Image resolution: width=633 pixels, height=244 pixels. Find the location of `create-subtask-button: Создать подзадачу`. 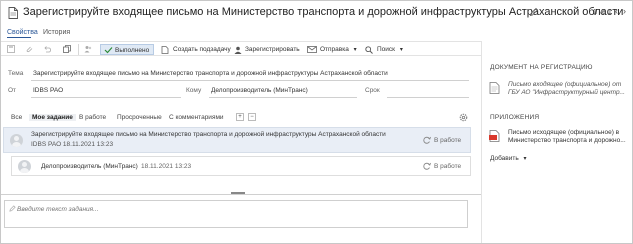

create-subtask-button: Создать подзадачу is located at coordinates (196, 49).